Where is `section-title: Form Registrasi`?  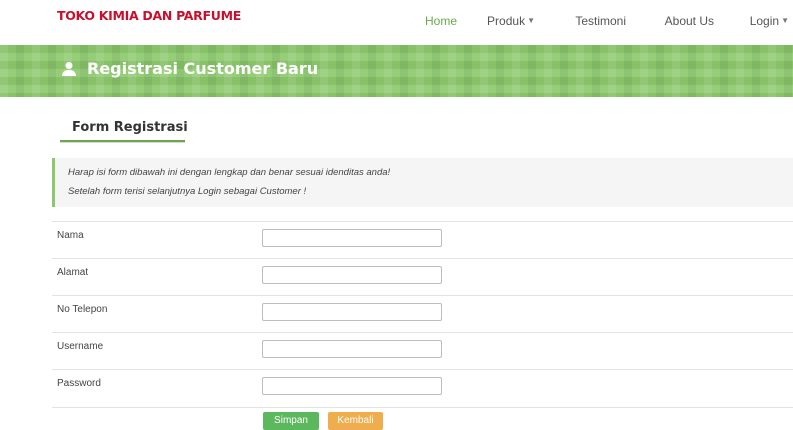 section-title: Form Registrasi is located at coordinates (130, 127).